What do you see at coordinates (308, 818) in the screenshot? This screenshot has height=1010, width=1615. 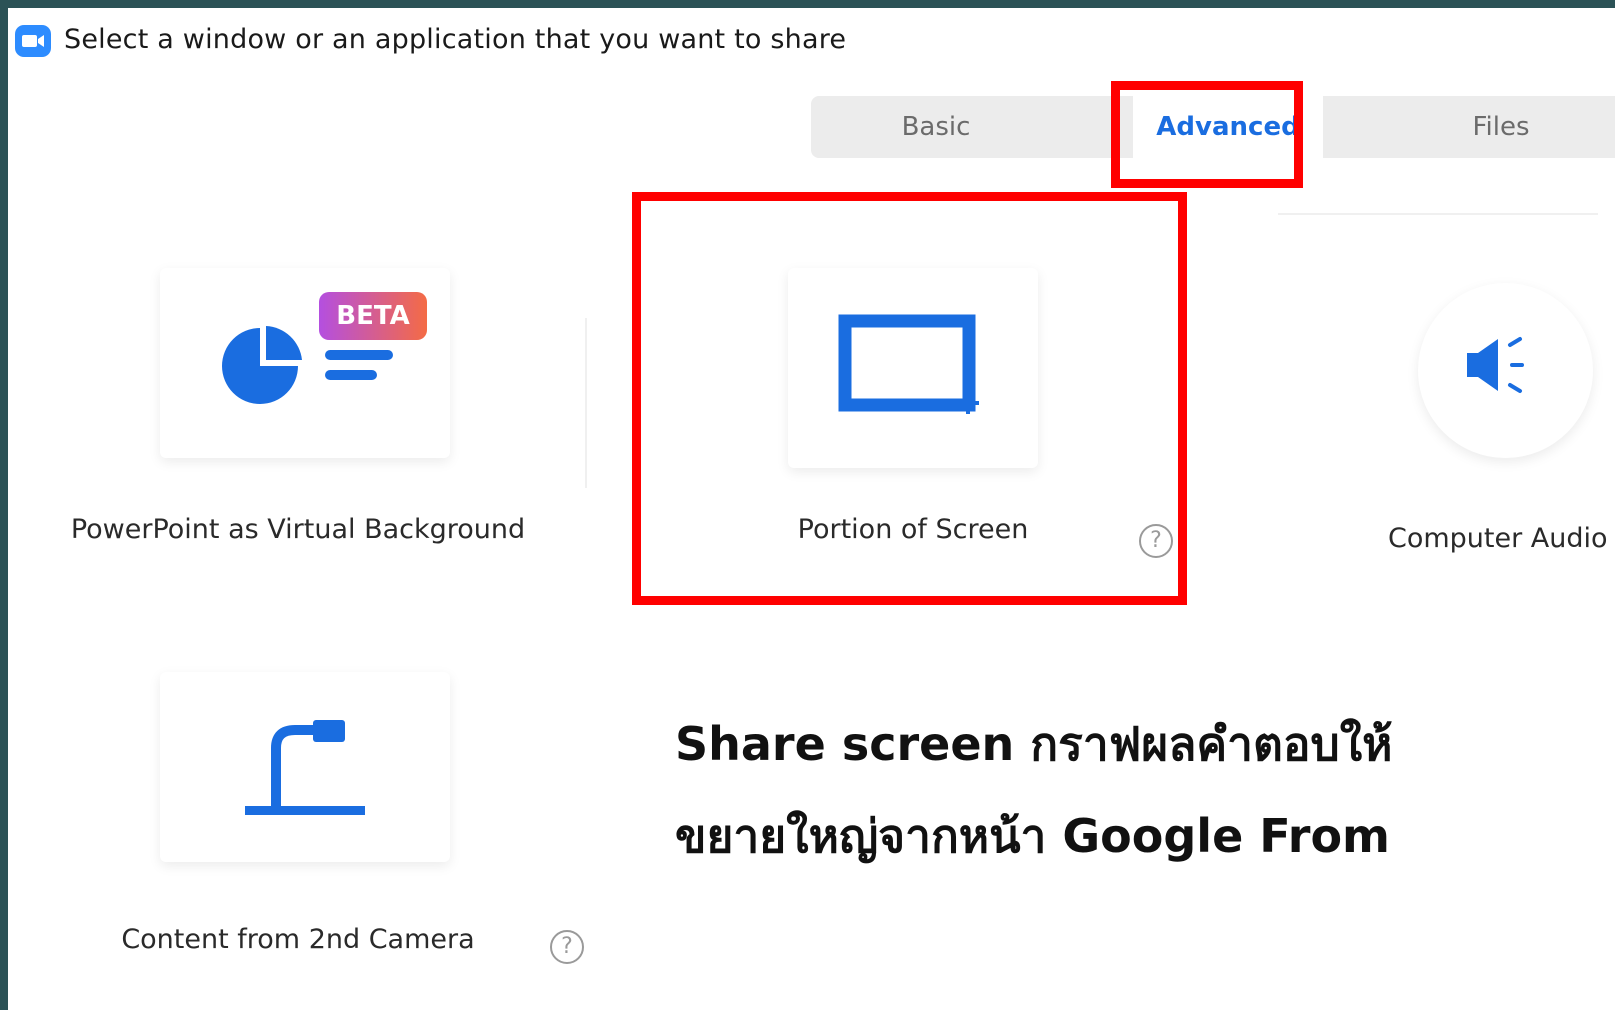 I see `option-content-from-2nd-camera: Content from 2nd Camera ?` at bounding box center [308, 818].